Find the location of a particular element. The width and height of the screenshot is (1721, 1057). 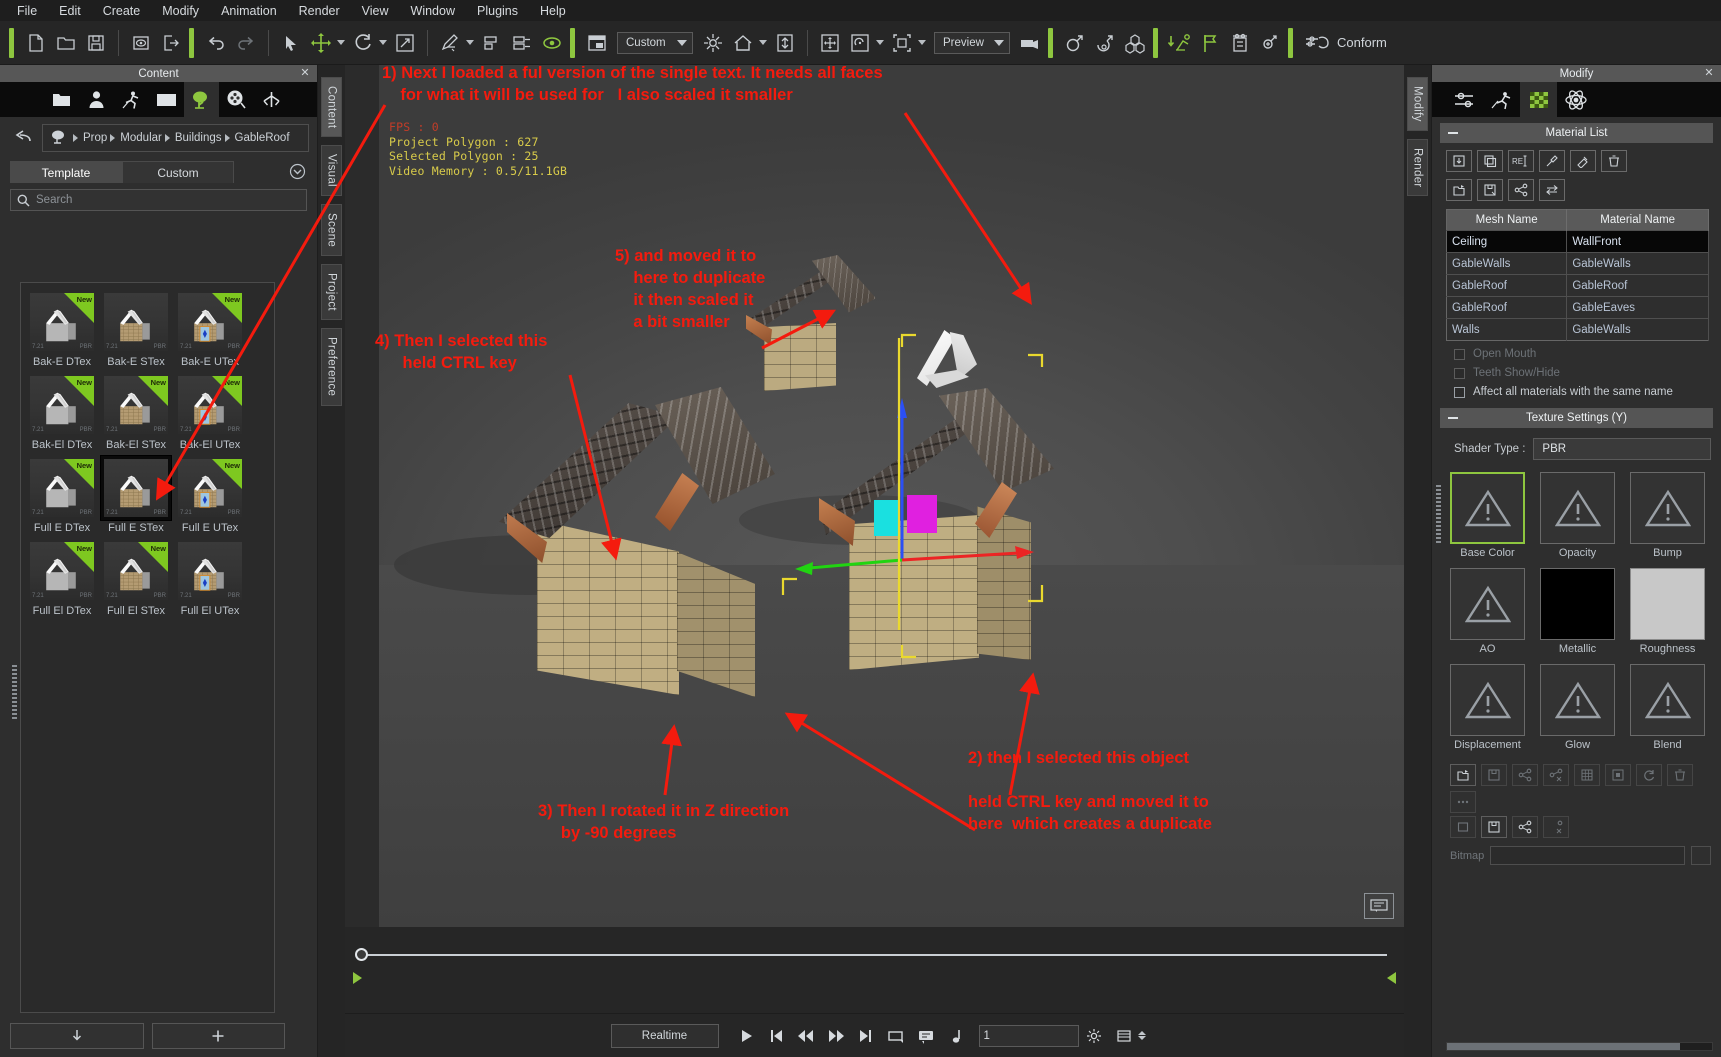

delete-texture-icon is located at coordinates (1680, 775).